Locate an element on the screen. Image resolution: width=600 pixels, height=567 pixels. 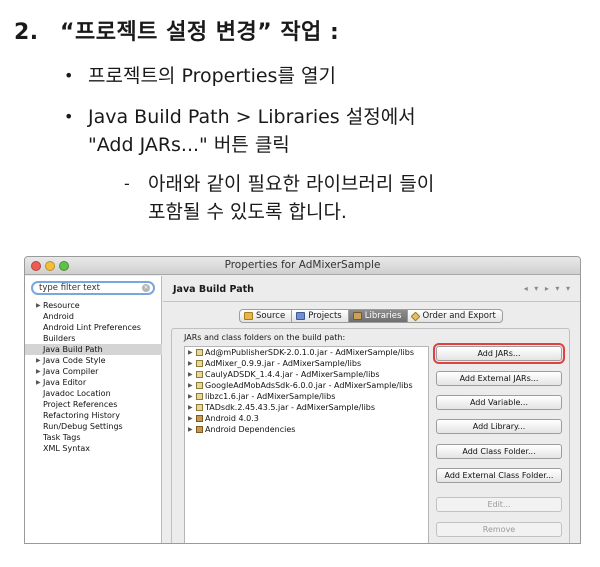
tab-label: Order and Export is located at coordinates (459, 316).